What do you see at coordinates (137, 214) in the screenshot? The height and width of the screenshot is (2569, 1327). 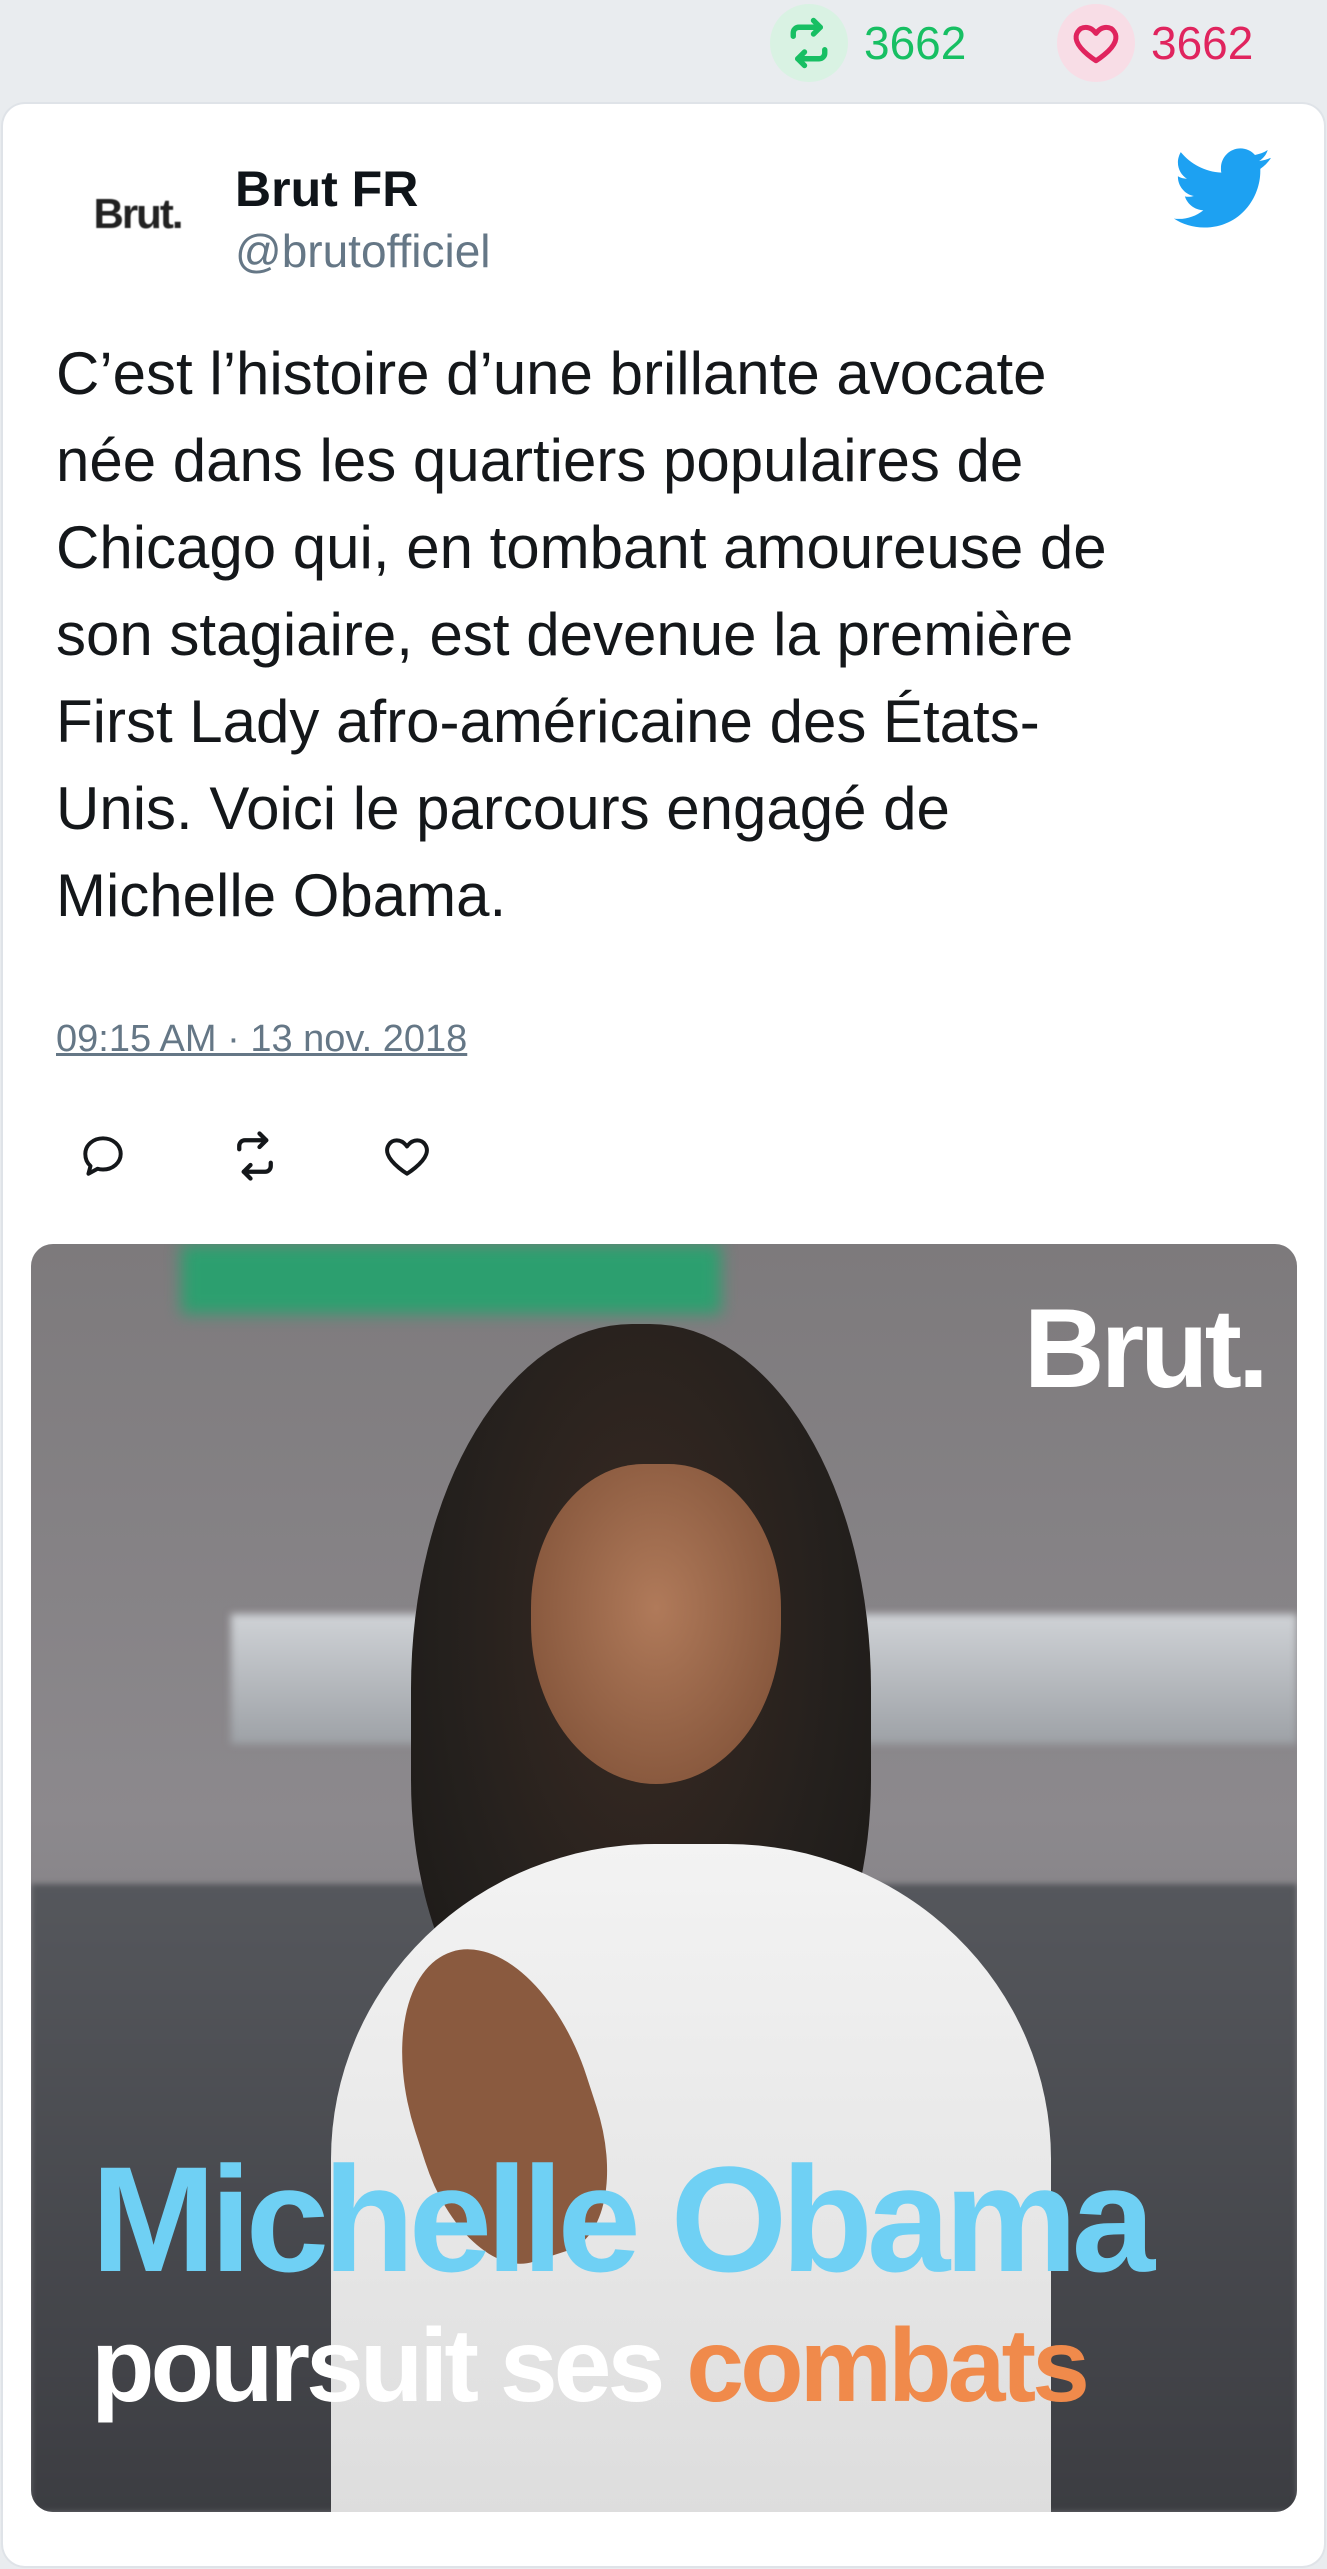 I see `avatar: Brut.` at bounding box center [137, 214].